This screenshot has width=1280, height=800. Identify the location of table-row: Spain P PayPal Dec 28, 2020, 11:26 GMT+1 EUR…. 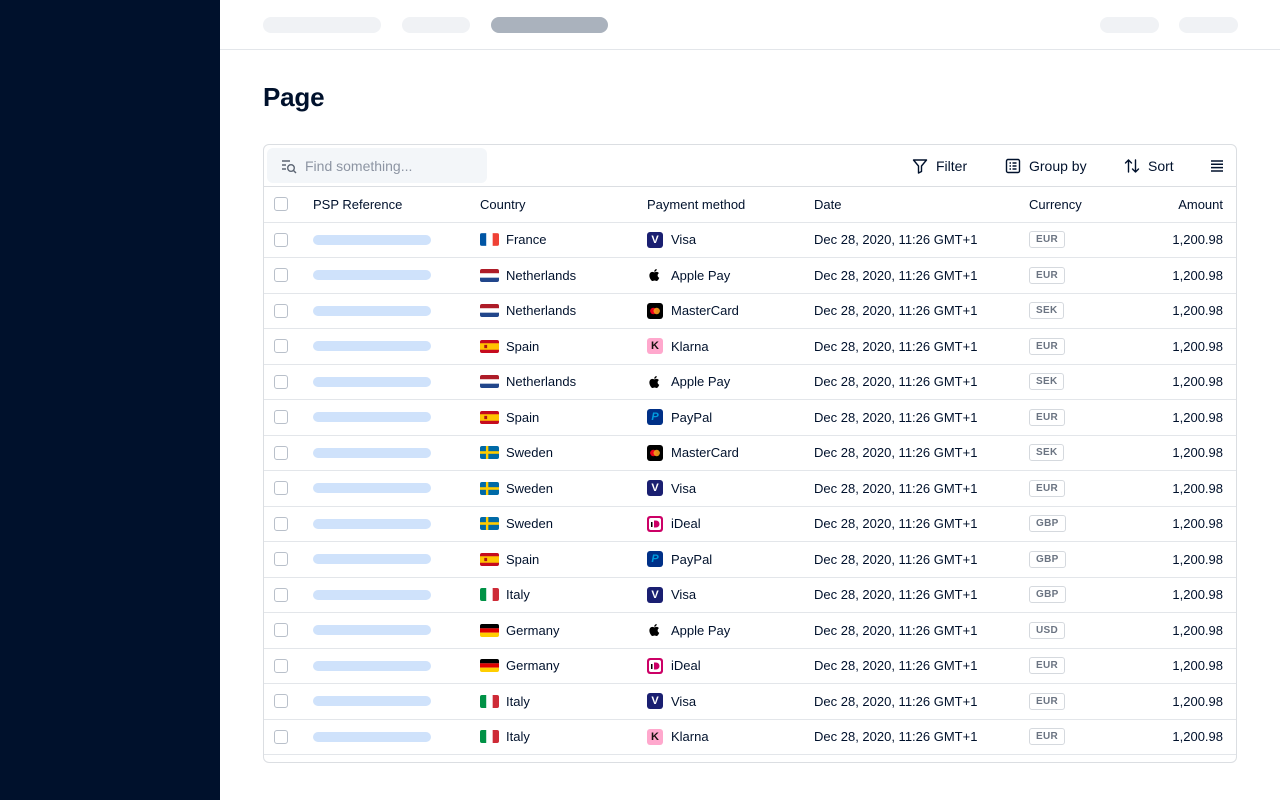
(750, 418).